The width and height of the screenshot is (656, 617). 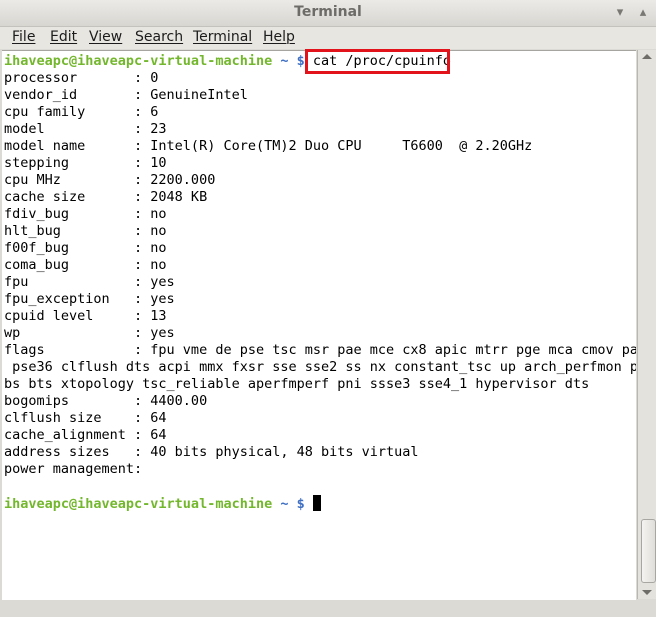 What do you see at coordinates (647, 56) in the screenshot?
I see `scroll-up-icon` at bounding box center [647, 56].